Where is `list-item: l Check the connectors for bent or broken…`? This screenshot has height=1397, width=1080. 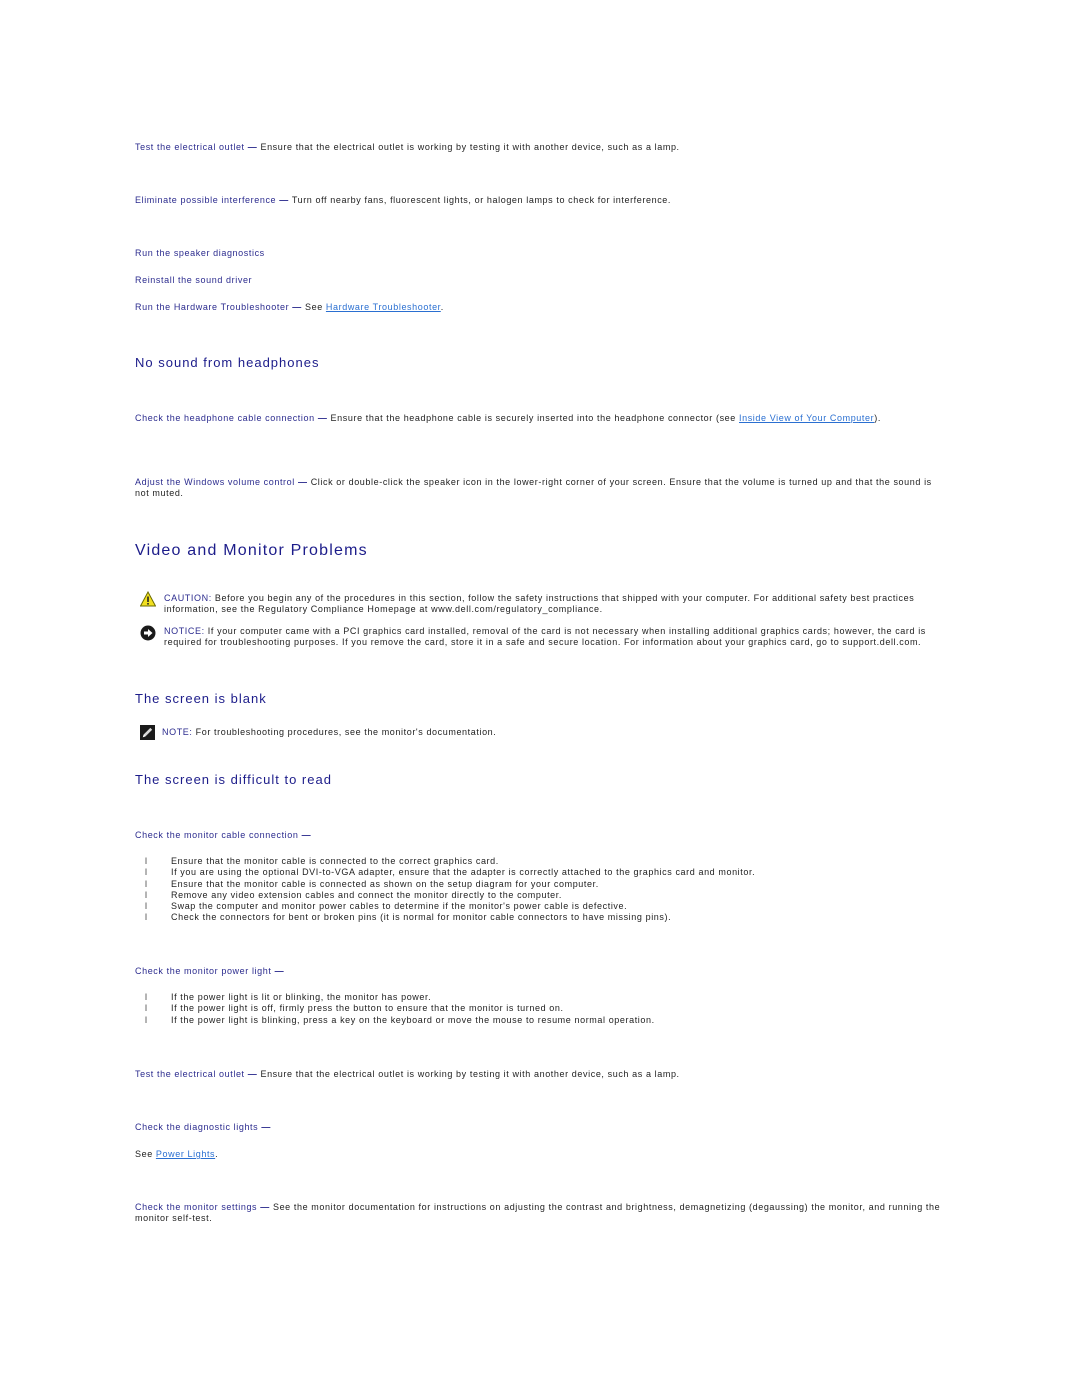
list-item: l Check the connectors for bent or broken… is located at coordinates (545, 917).